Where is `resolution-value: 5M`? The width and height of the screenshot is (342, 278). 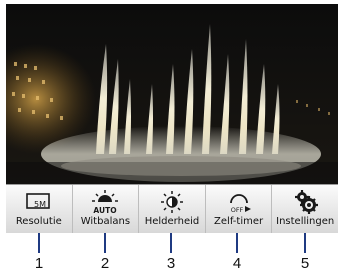
resolution-value: 5M is located at coordinates (40, 204).